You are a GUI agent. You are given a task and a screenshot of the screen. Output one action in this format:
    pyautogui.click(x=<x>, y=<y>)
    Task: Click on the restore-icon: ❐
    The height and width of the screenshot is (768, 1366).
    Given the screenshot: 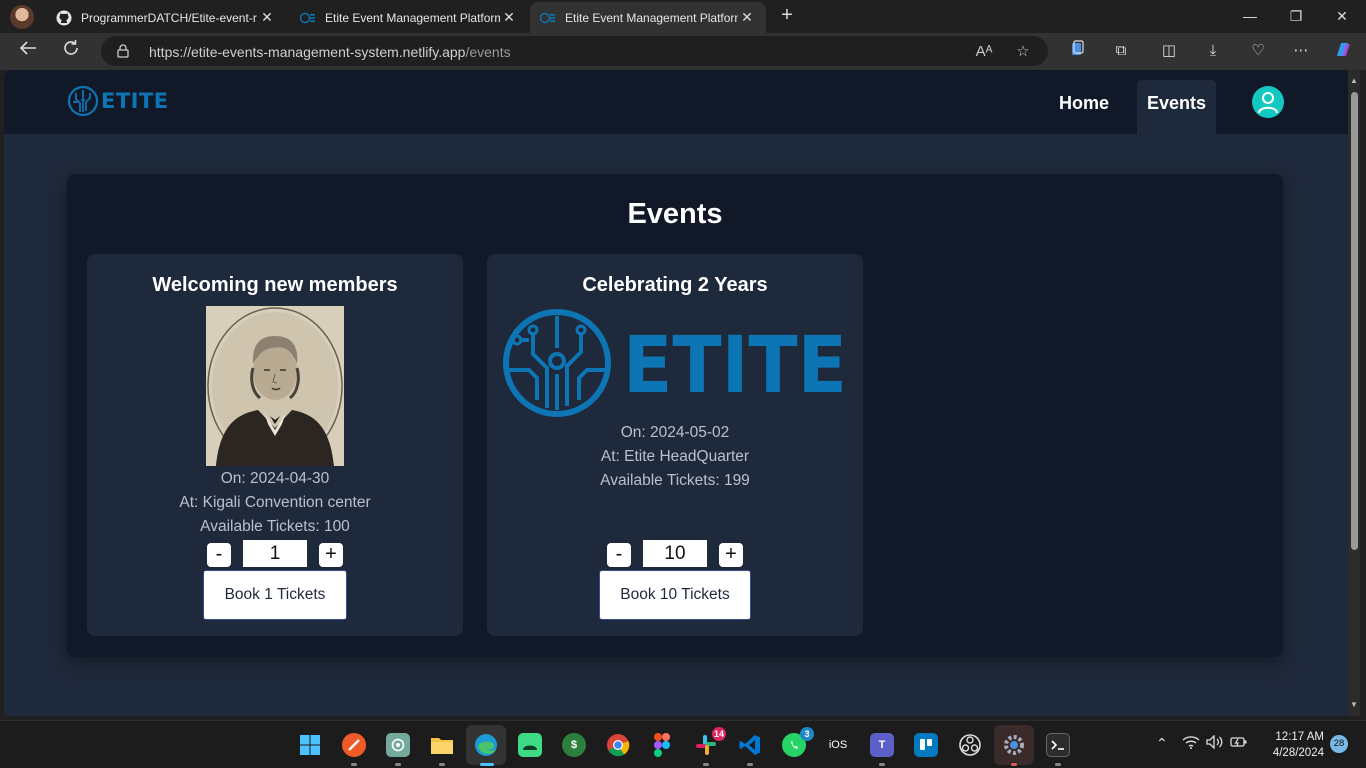 What is the action you would take?
    pyautogui.click(x=1296, y=16)
    